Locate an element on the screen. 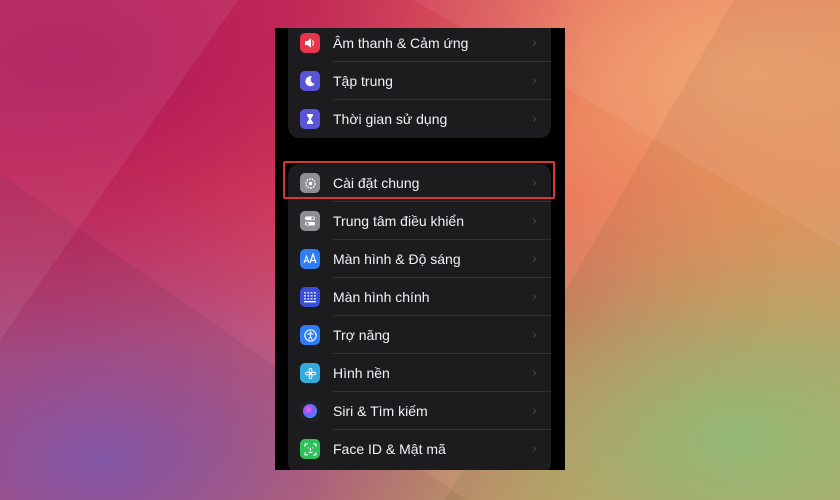  settings-row-label: Tập trung is located at coordinates (363, 81).